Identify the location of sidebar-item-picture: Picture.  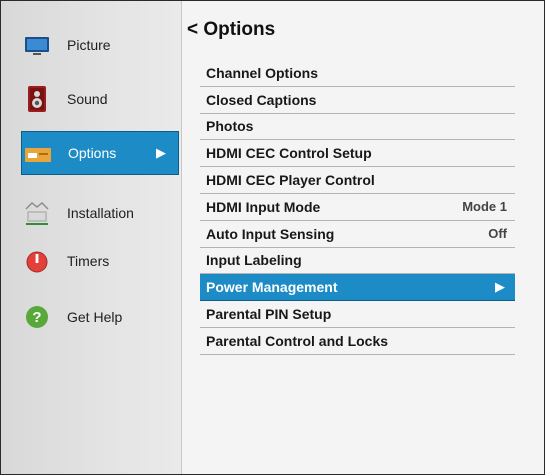
(91, 45).